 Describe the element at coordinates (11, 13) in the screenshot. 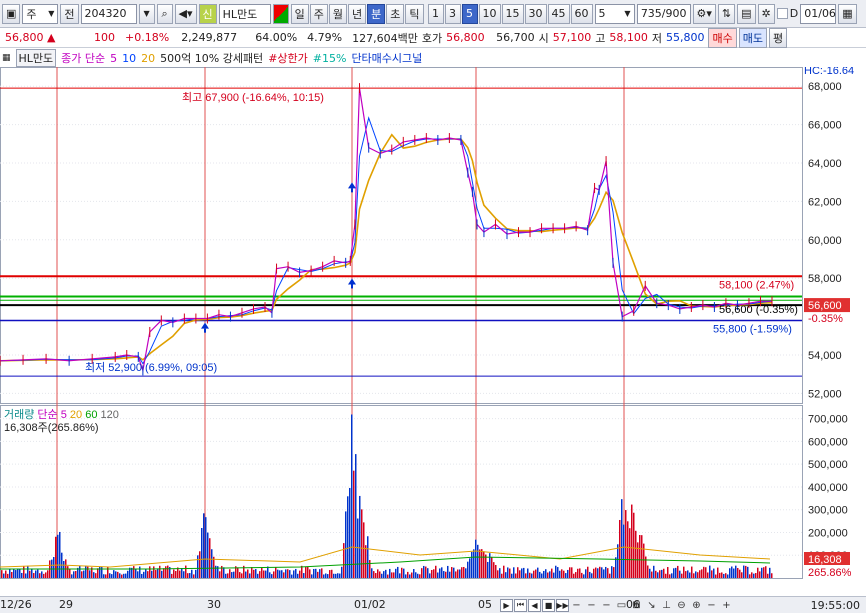

I see `window-icon: ▣` at that location.